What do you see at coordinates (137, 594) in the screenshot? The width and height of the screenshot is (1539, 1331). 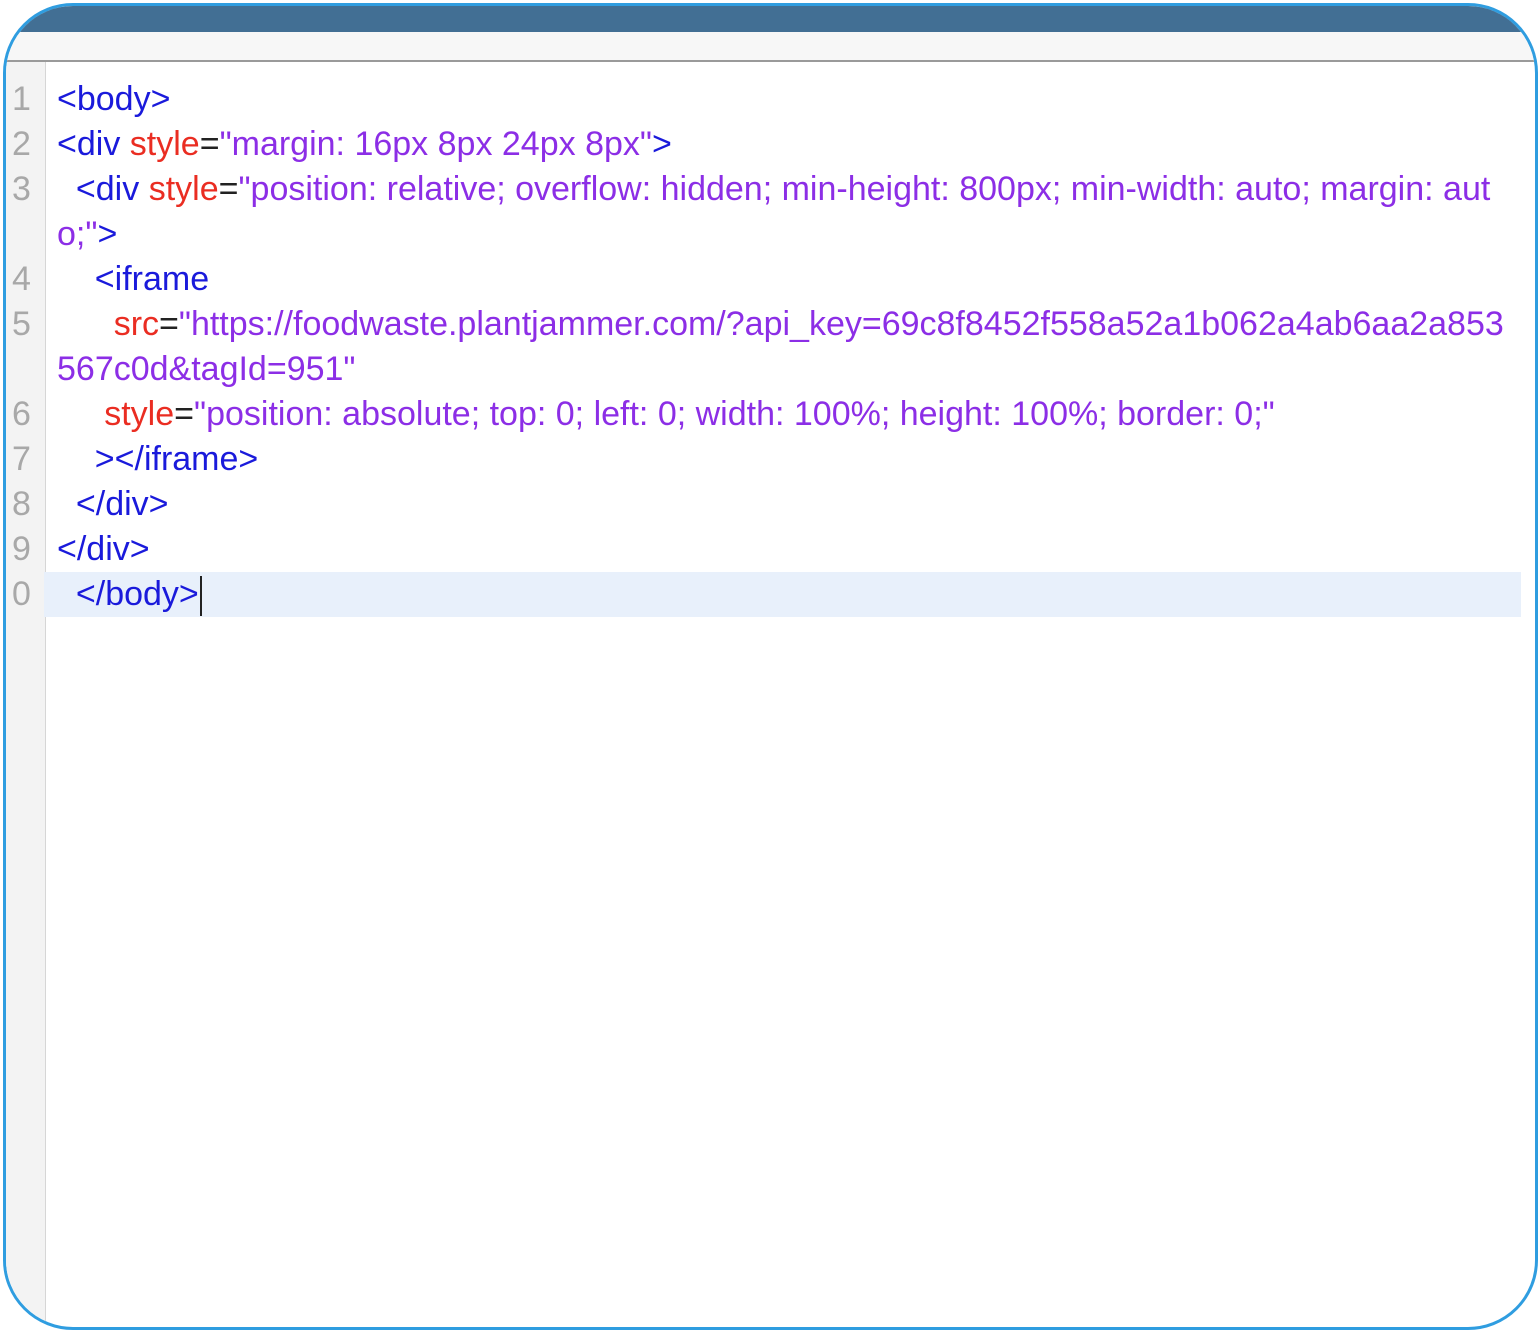 I see `tag-token: </body>` at bounding box center [137, 594].